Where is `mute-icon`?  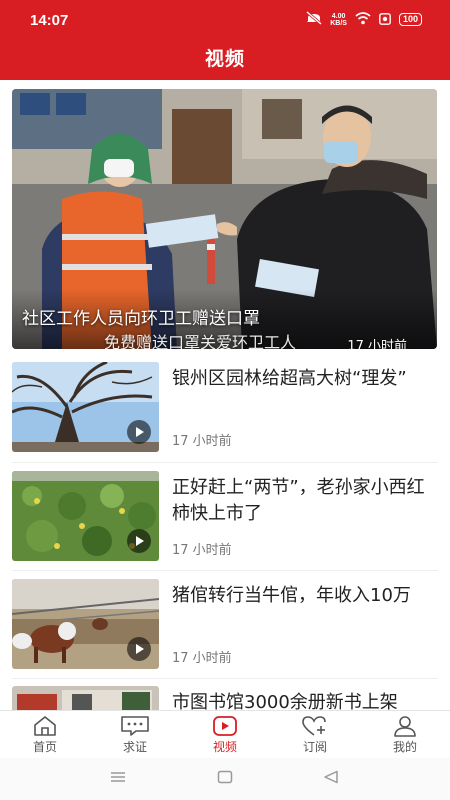 mute-icon is located at coordinates (314, 19).